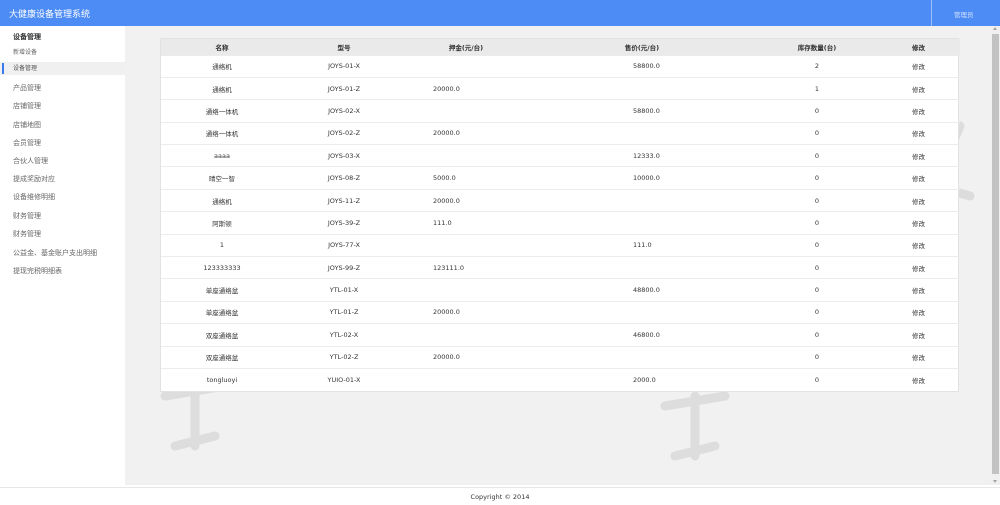 Image resolution: width=1000 pixels, height=505 pixels. Describe the element at coordinates (344, 200) in the screenshot. I see `device-model-cell: JOYS-11-Z` at that location.